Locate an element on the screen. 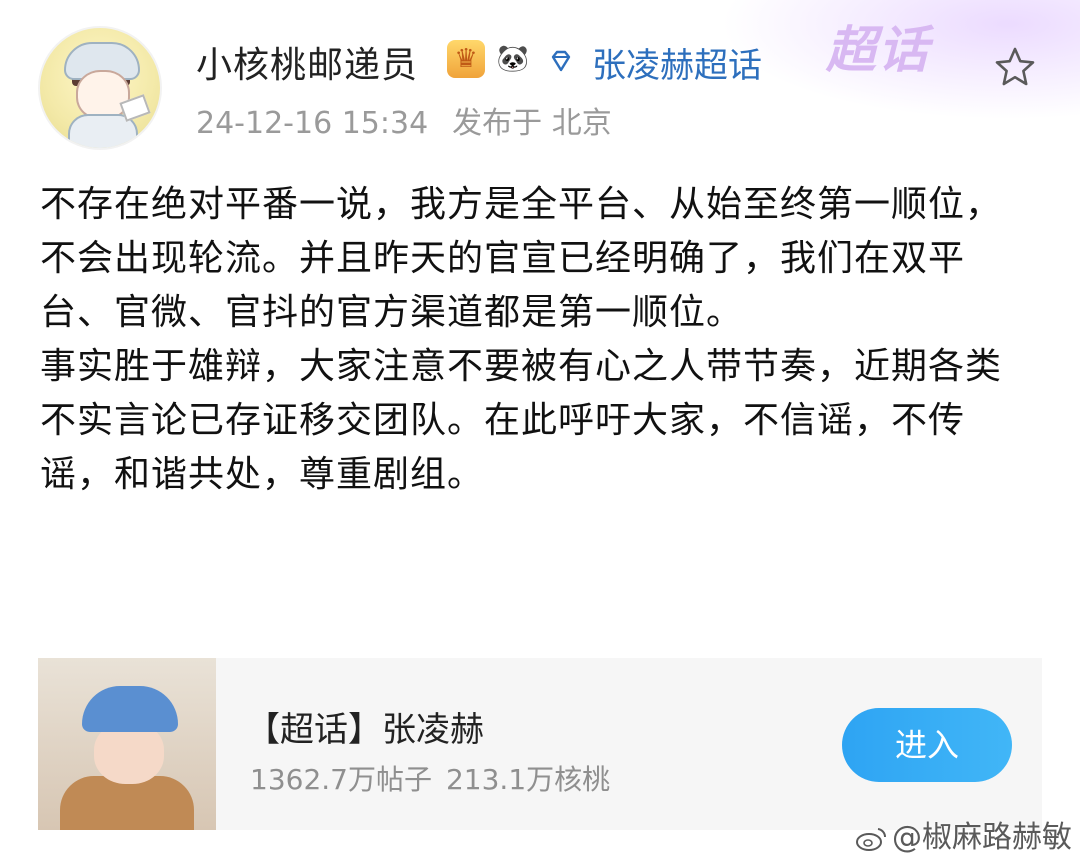  post-location: 发布于 北京 is located at coordinates (532, 123).